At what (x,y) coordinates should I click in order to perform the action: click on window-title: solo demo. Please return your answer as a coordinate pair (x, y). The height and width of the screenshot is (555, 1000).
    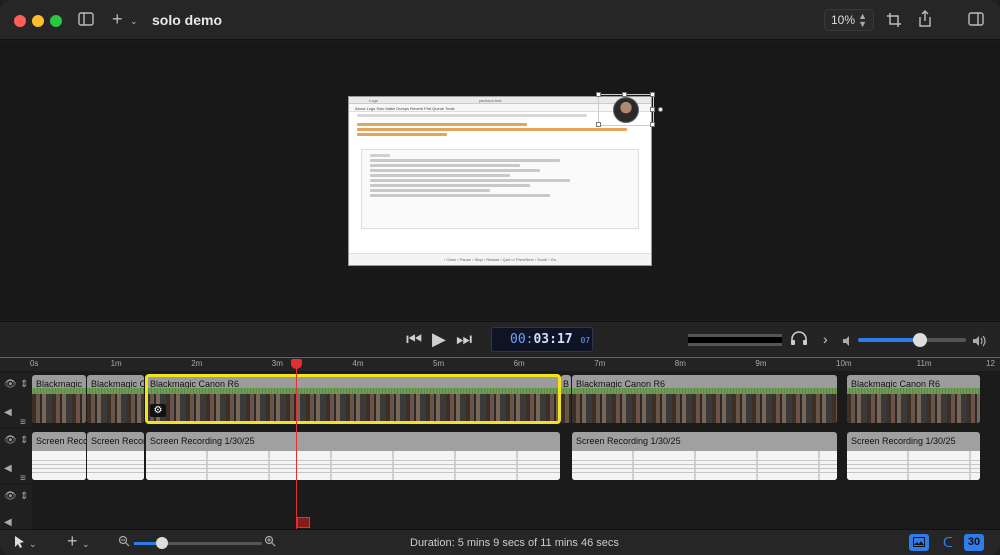
    Looking at the image, I should click on (187, 20).